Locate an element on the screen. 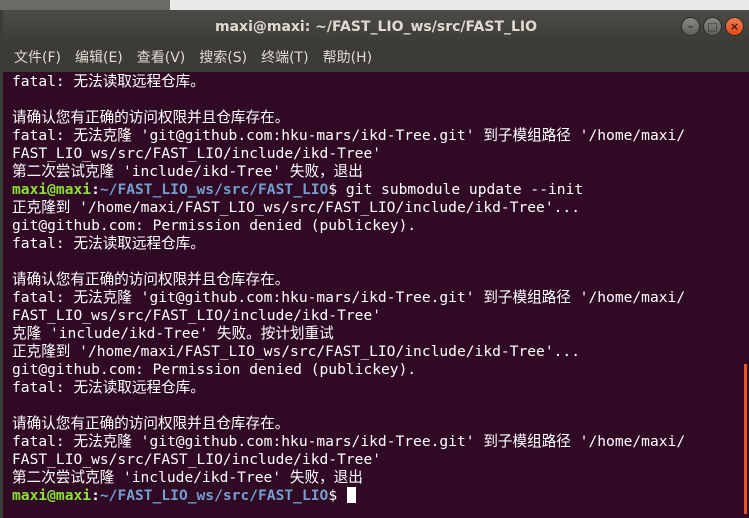  menu-edit: 编辑(E) is located at coordinates (99, 58).